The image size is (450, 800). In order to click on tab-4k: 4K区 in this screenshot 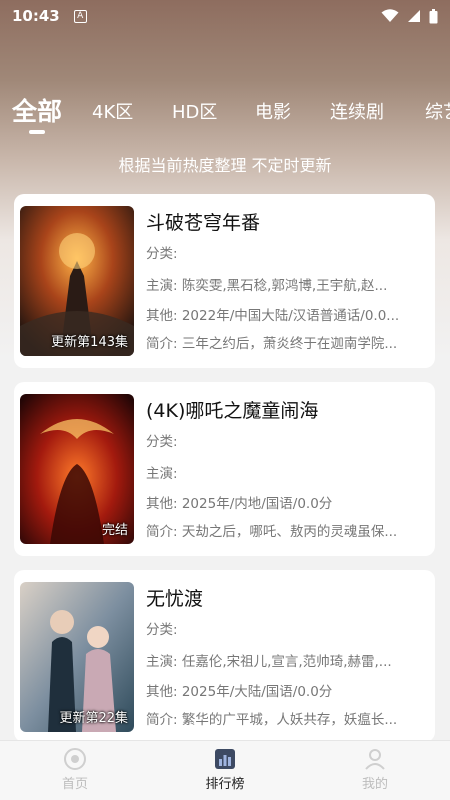, I will do `click(112, 111)`.